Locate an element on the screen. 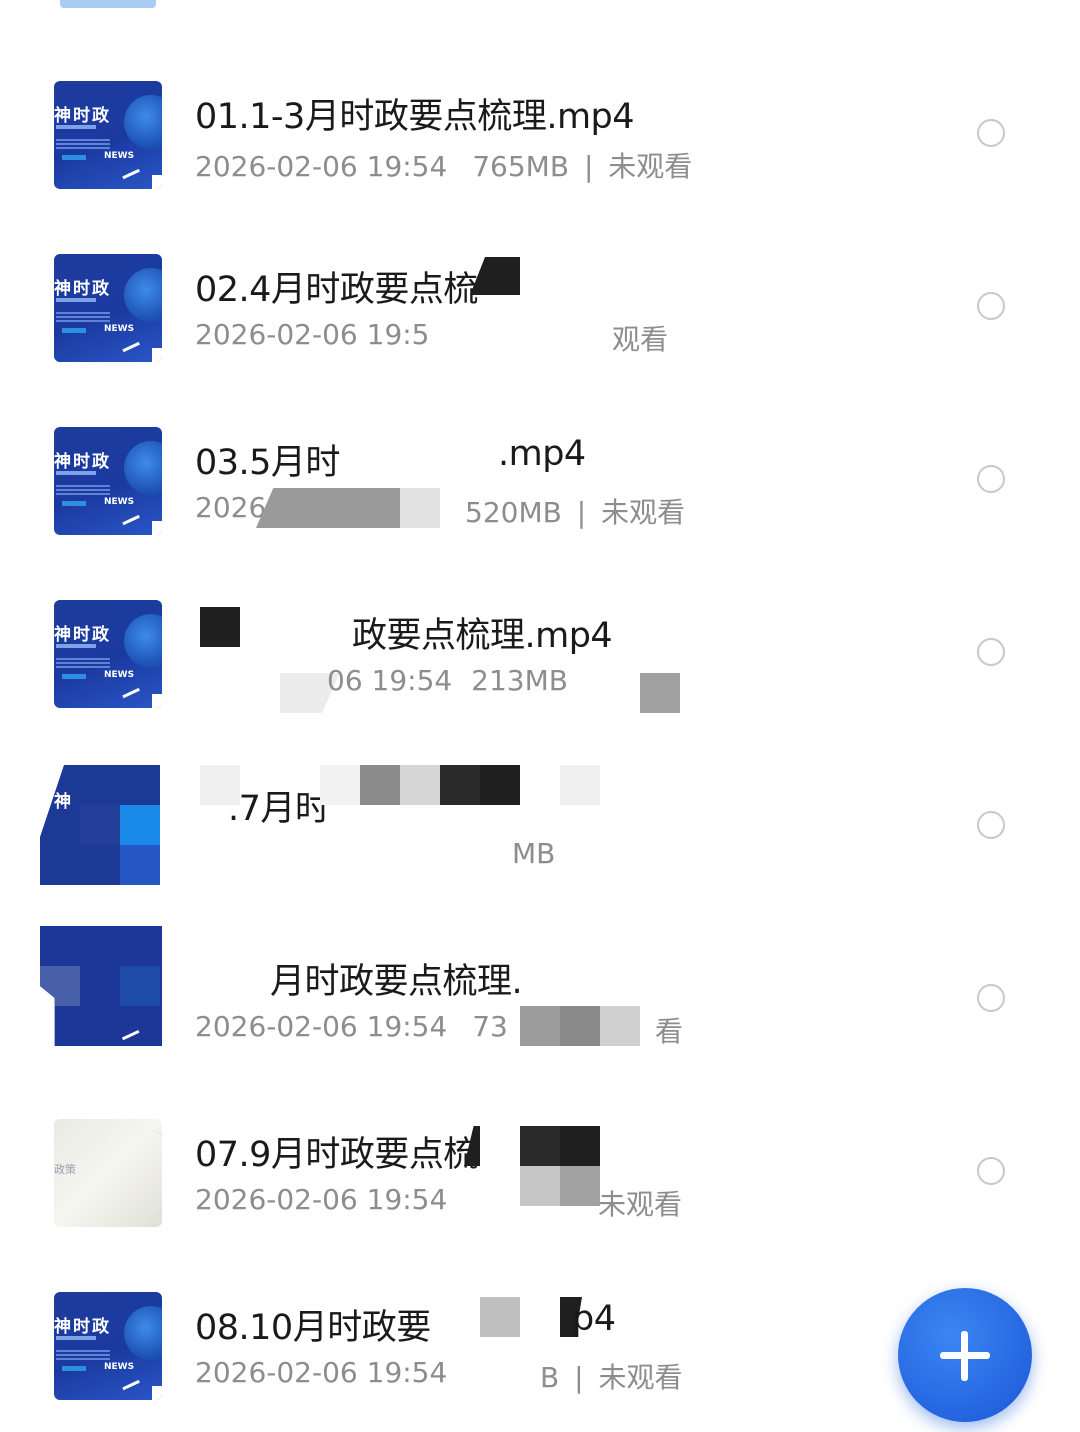  file-meta: 2026-02-06 19:54 73 is located at coordinates (351, 1026).